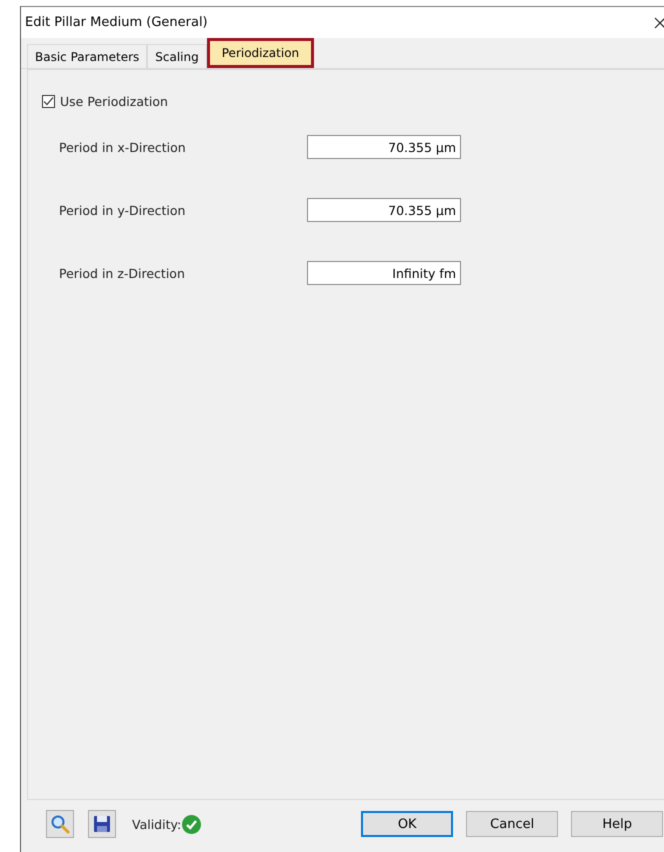  What do you see at coordinates (659, 22) in the screenshot?
I see `close-icon` at bounding box center [659, 22].